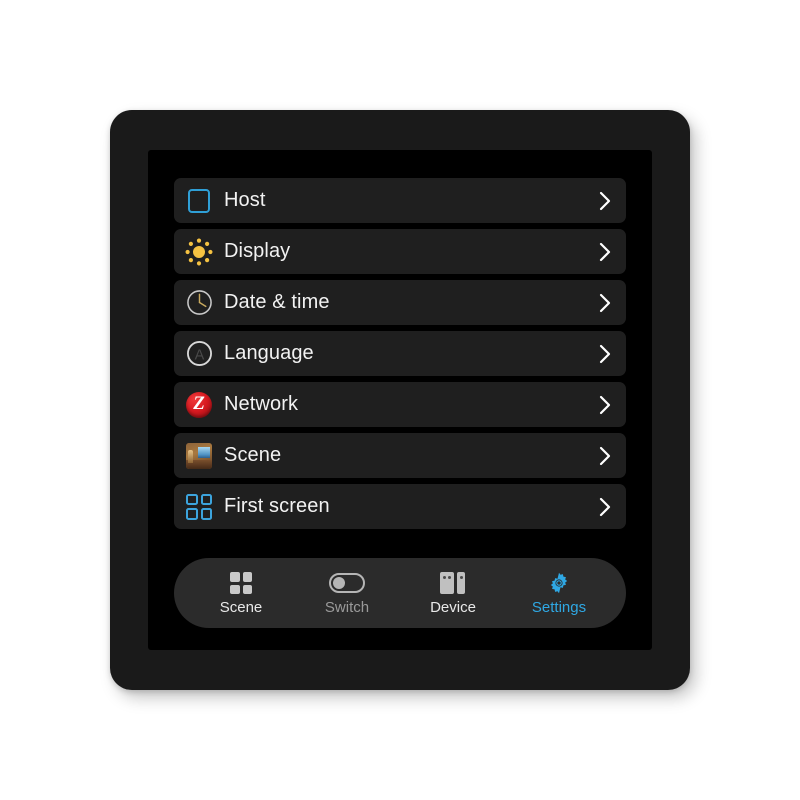  I want to click on settings-row-label: Scene, so click(253, 455).